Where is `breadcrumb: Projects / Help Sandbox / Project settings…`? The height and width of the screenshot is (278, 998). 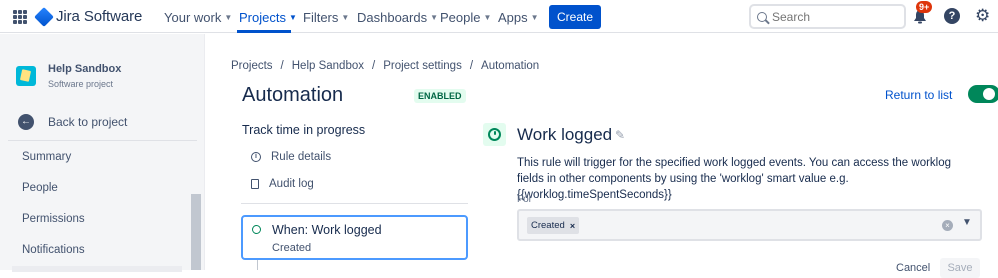
breadcrumb: Projects / Help Sandbox / Project settings… is located at coordinates (385, 66).